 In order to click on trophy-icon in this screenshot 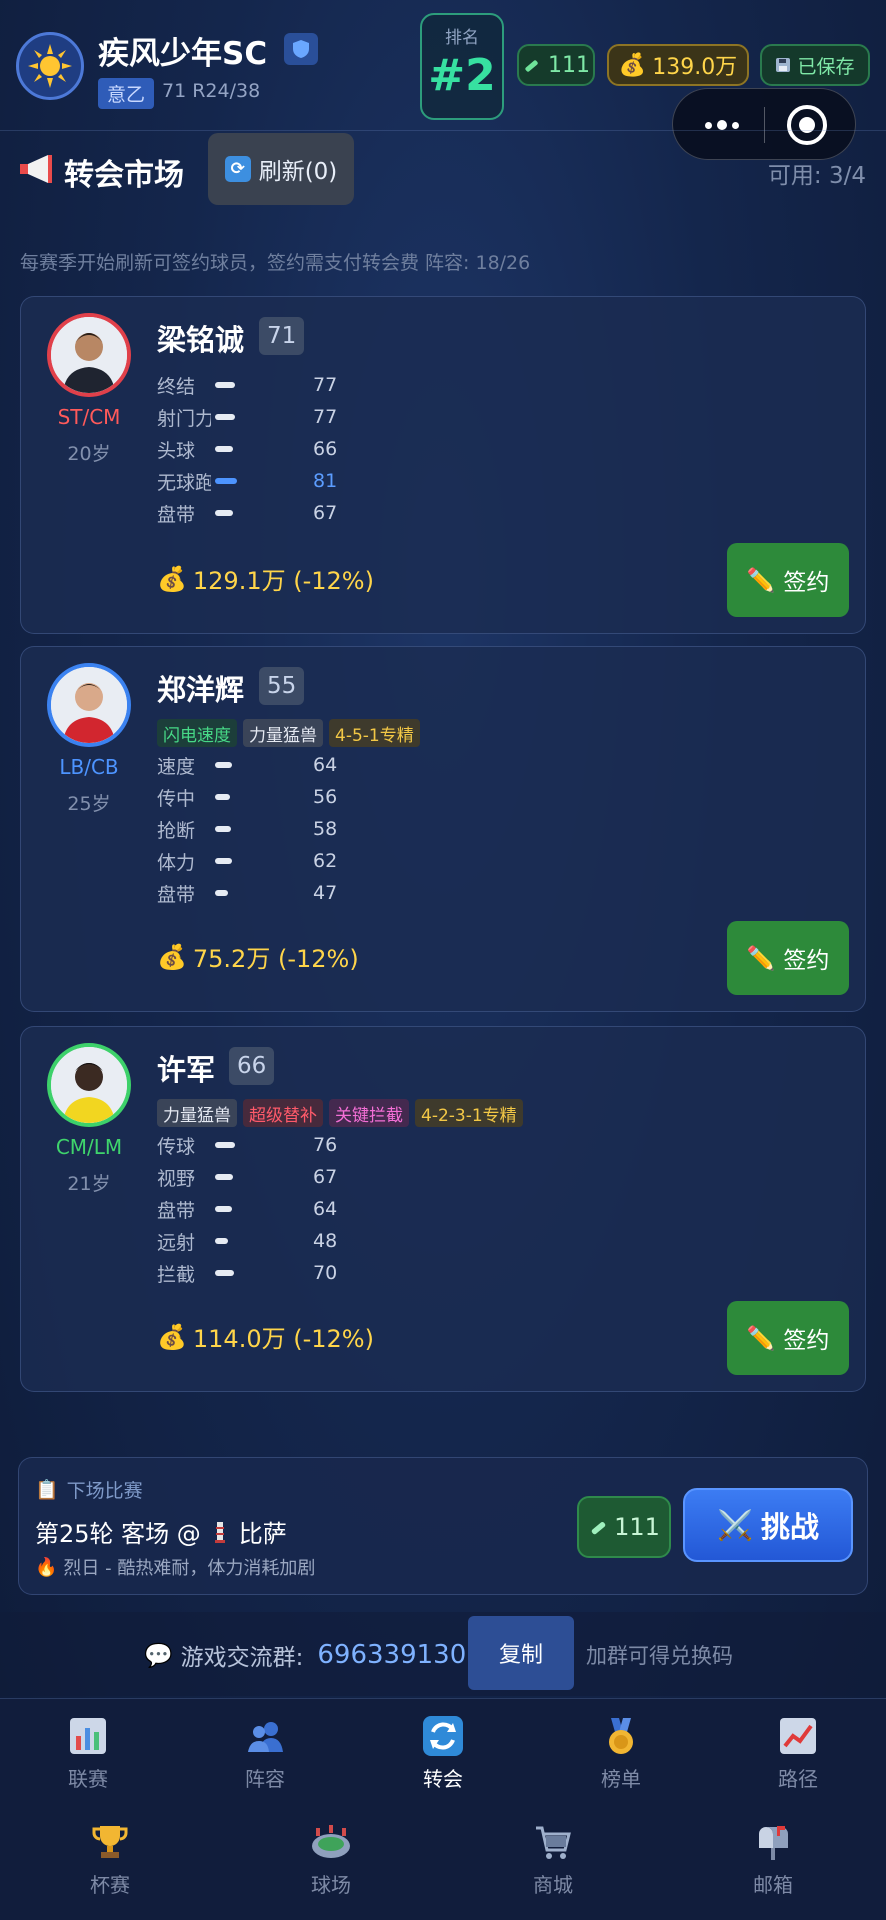, I will do `click(110, 1842)`.